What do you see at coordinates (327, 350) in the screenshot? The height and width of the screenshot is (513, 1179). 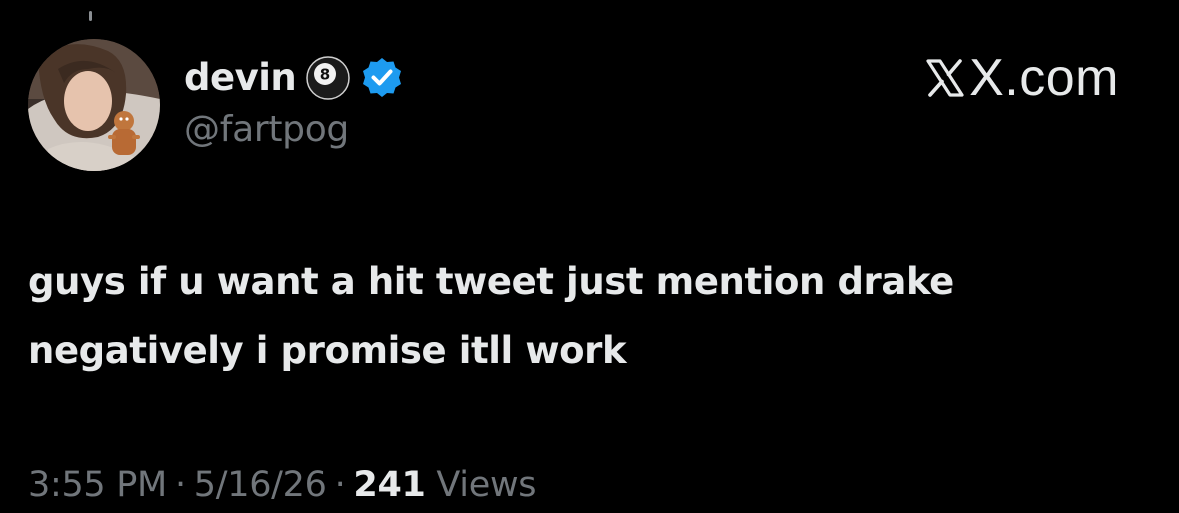 I see `post-text-line: negatively i promise itll work` at bounding box center [327, 350].